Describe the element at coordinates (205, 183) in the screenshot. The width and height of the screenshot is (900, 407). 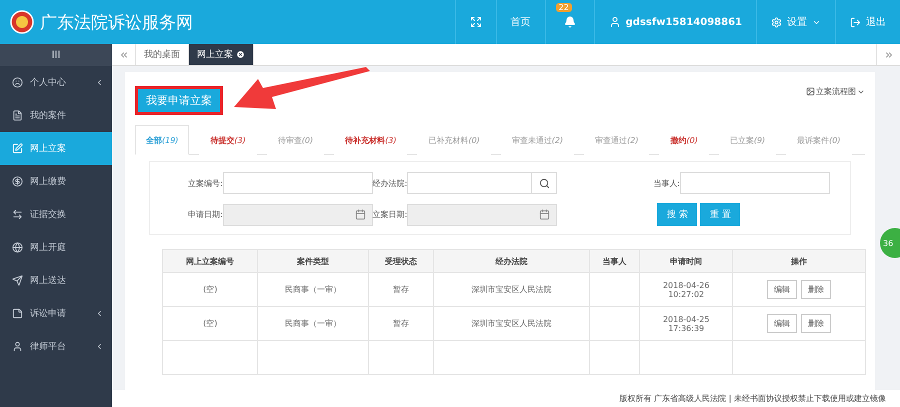
I see `field-label: 立案编号:` at that location.